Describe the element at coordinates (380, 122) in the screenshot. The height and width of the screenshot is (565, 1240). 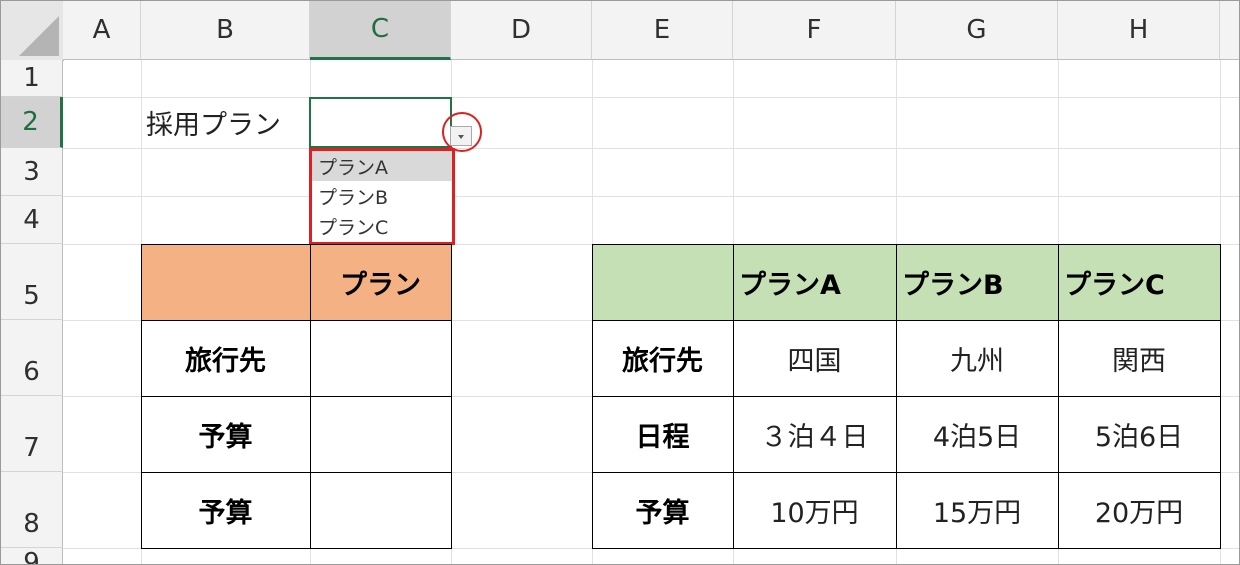
I see `active-cell-c2` at that location.